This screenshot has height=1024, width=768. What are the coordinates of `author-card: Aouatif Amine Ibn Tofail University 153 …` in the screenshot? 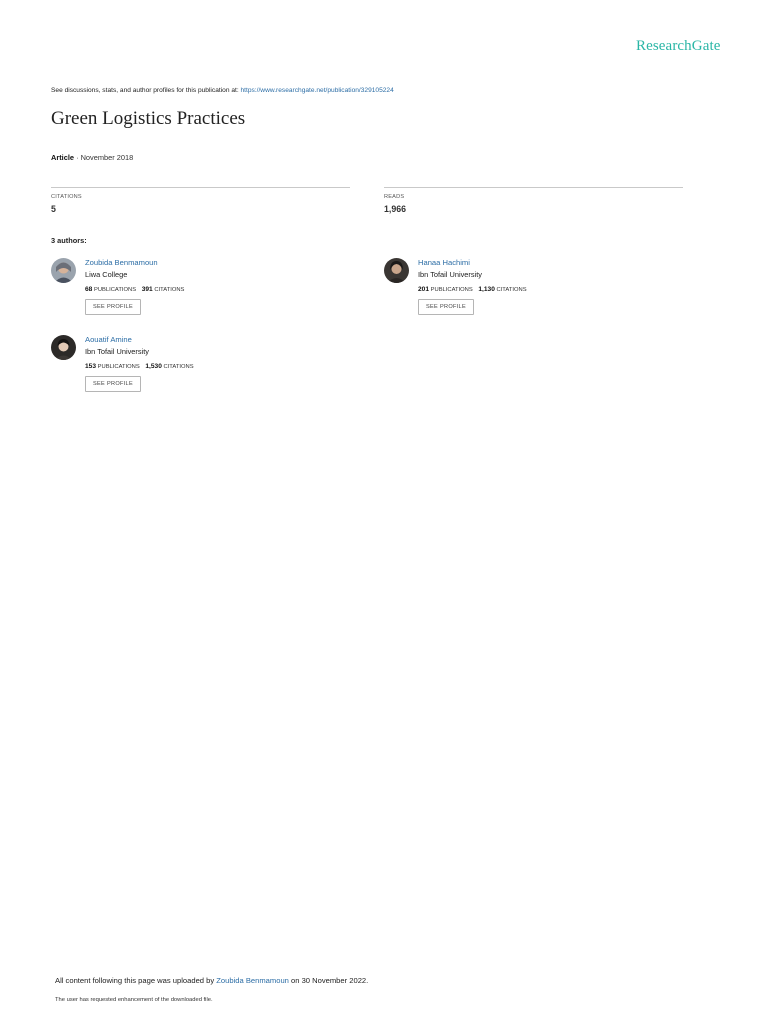 It's located at (191, 370).